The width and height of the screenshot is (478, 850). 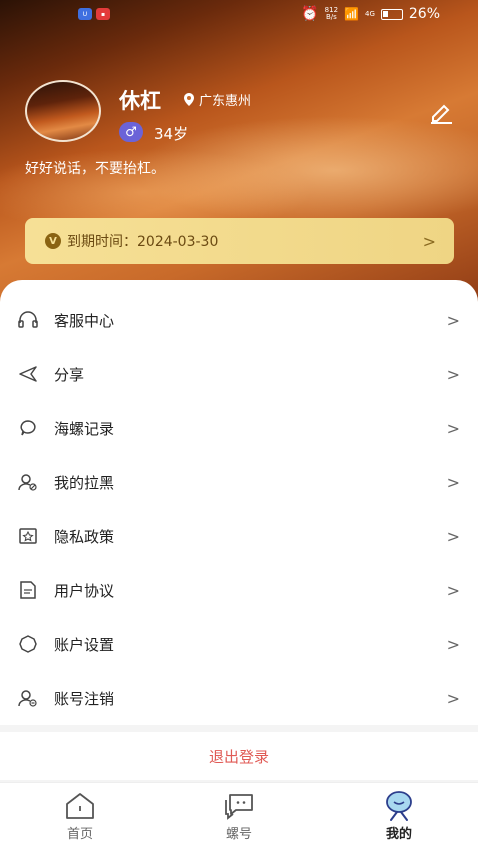 What do you see at coordinates (80, 806) in the screenshot?
I see `home-icon` at bounding box center [80, 806].